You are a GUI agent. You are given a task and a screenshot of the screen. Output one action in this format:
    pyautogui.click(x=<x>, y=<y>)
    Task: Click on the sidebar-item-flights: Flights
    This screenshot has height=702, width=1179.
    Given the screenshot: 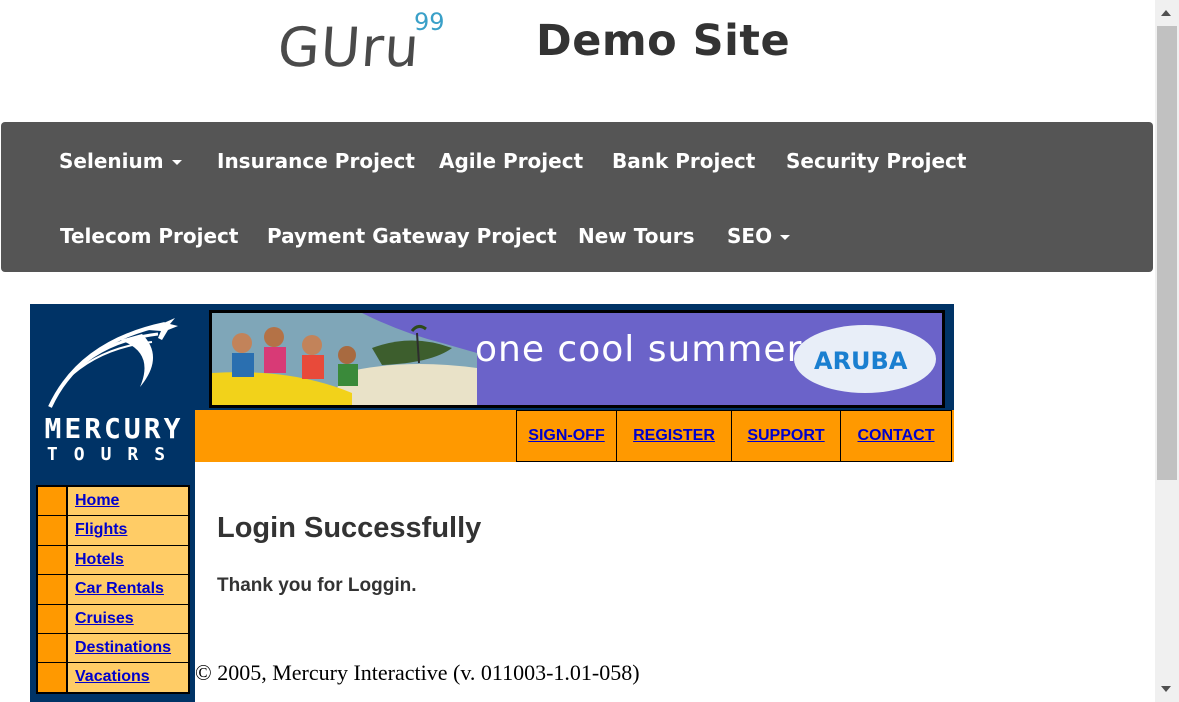 What is the action you would take?
    pyautogui.click(x=113, y=531)
    